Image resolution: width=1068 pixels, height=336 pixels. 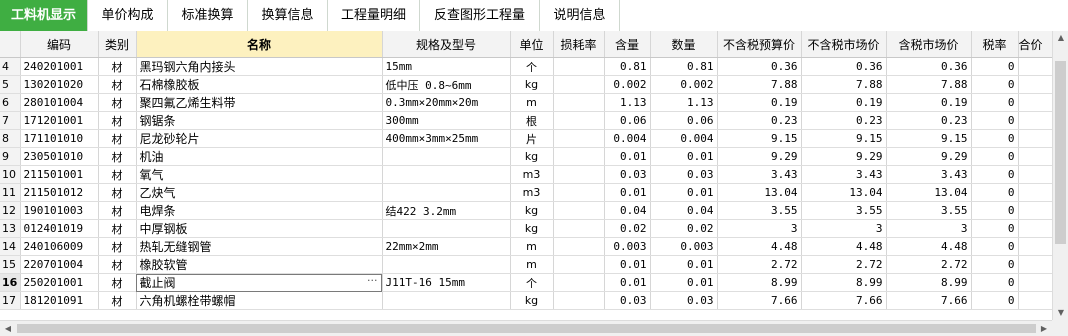 What do you see at coordinates (1060, 313) in the screenshot?
I see `arrow-down-icon: ▼` at bounding box center [1060, 313].